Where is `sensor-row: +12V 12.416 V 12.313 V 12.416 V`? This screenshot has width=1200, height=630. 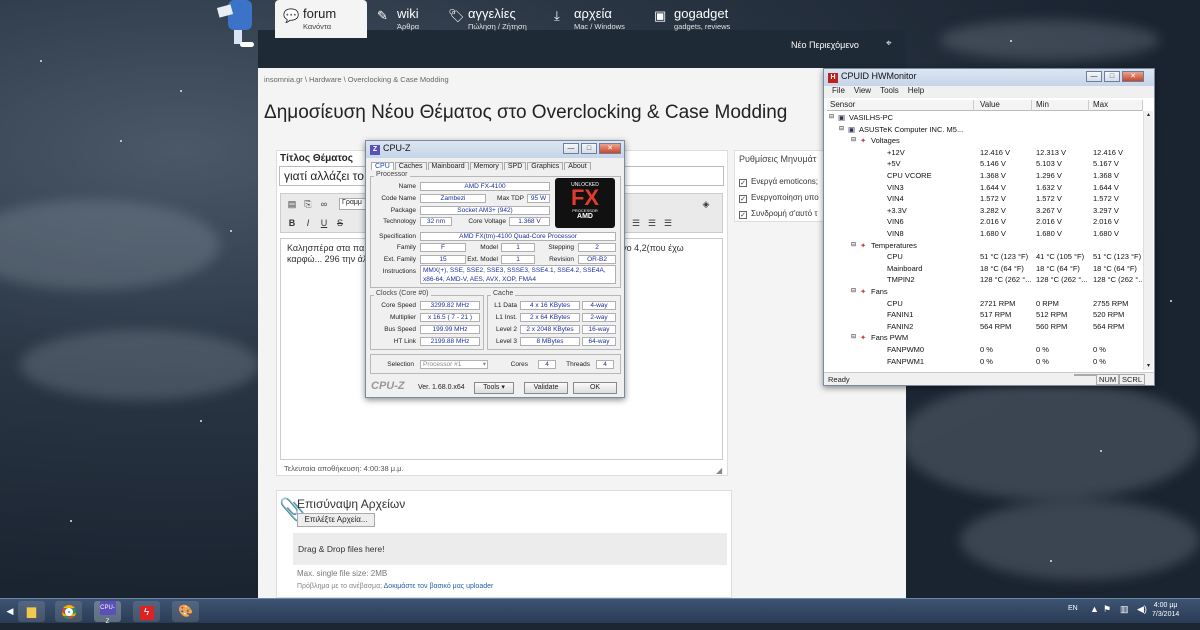
sensor-row: +12V 12.416 V 12.313 V 12.416 V is located at coordinates (985, 154).